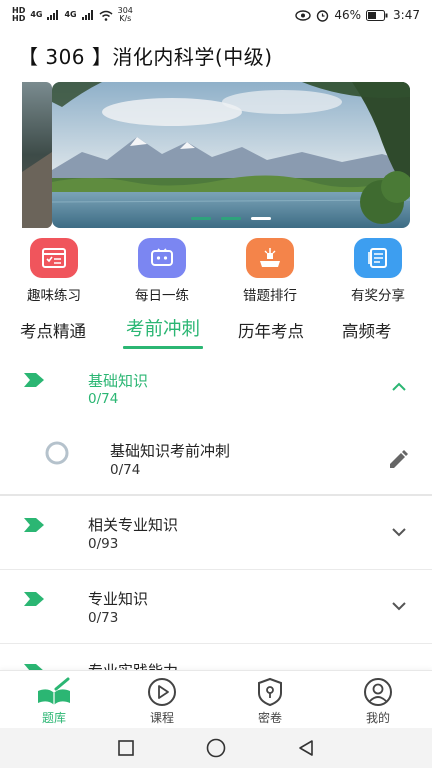 The height and width of the screenshot is (768, 432). What do you see at coordinates (216, 332) in the screenshot?
I see `category-tabs: 考点精通 考前冲刺 历年考点 高频考` at bounding box center [216, 332].